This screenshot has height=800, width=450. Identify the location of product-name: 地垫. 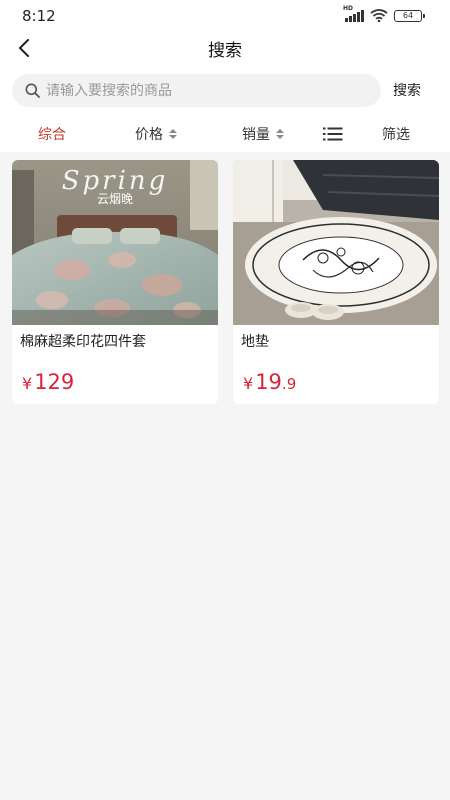
(255, 342).